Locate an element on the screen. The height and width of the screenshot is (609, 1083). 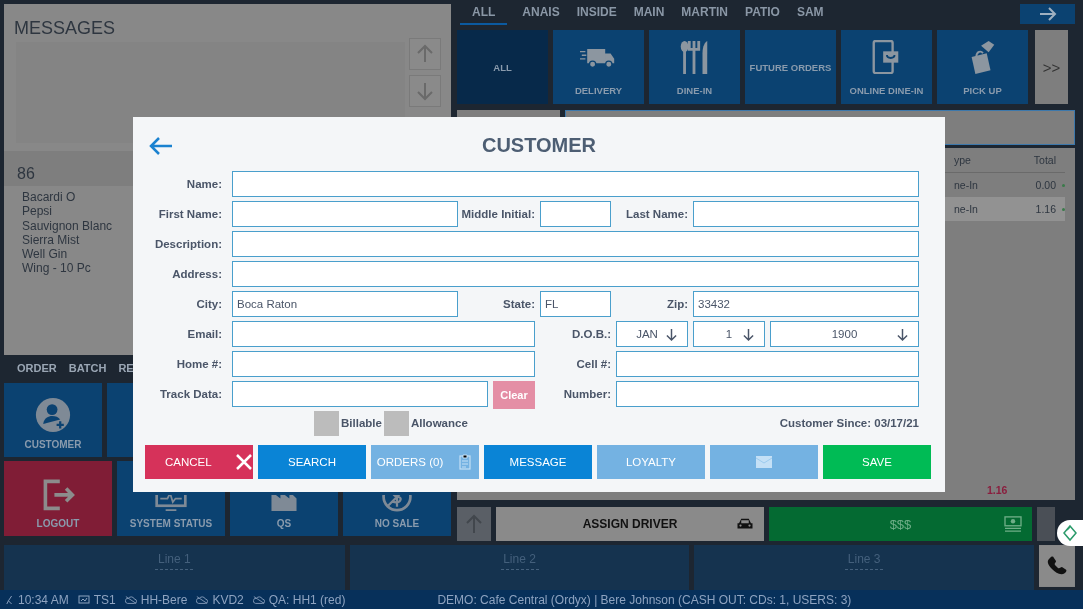
customer-button: CUSTOMER is located at coordinates (53, 420).